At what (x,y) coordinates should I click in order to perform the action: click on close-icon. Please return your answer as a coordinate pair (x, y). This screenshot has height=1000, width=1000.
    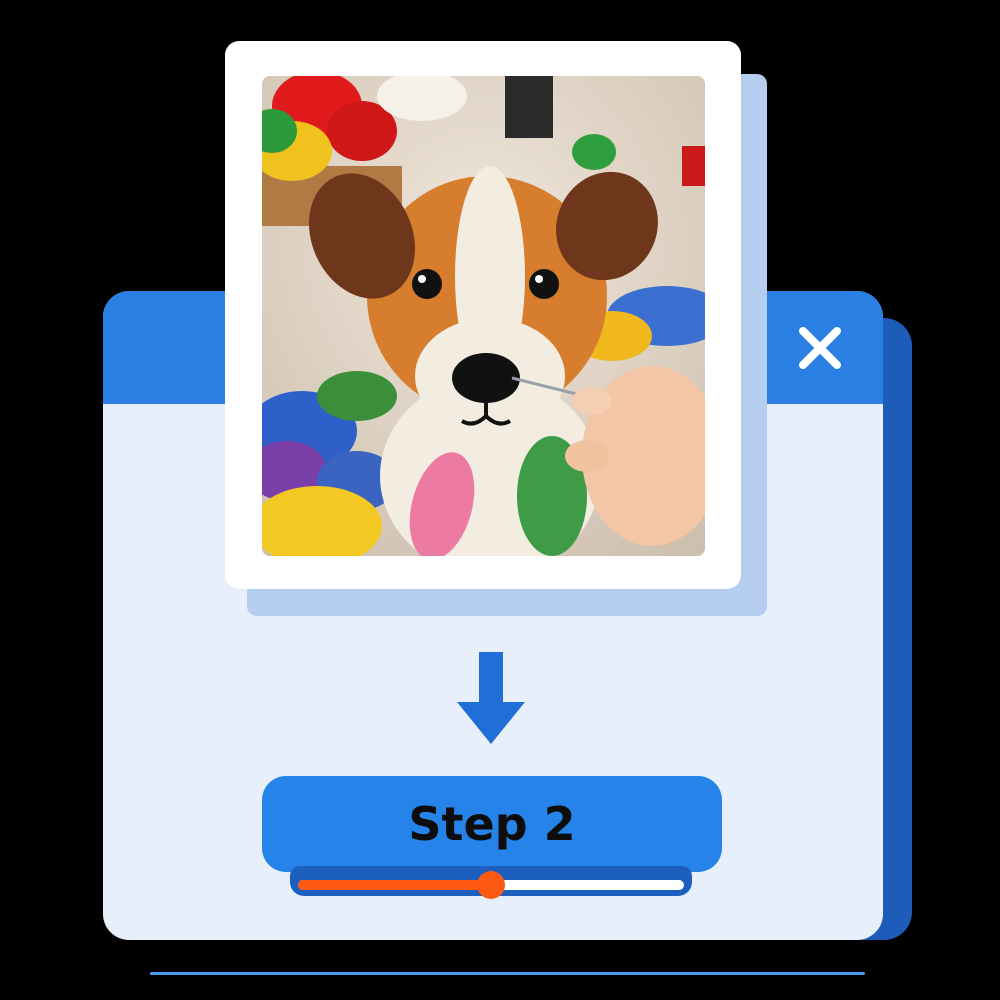
    Looking at the image, I should click on (820, 348).